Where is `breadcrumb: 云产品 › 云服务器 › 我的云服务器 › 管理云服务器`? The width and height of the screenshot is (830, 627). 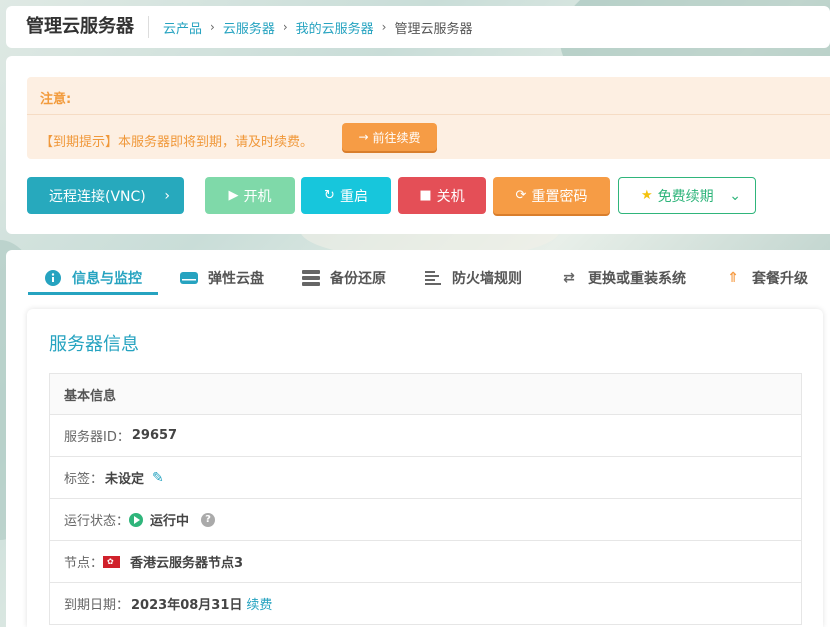
breadcrumb: 云产品 › 云服务器 › 我的云服务器 › 管理云服务器 is located at coordinates (318, 27).